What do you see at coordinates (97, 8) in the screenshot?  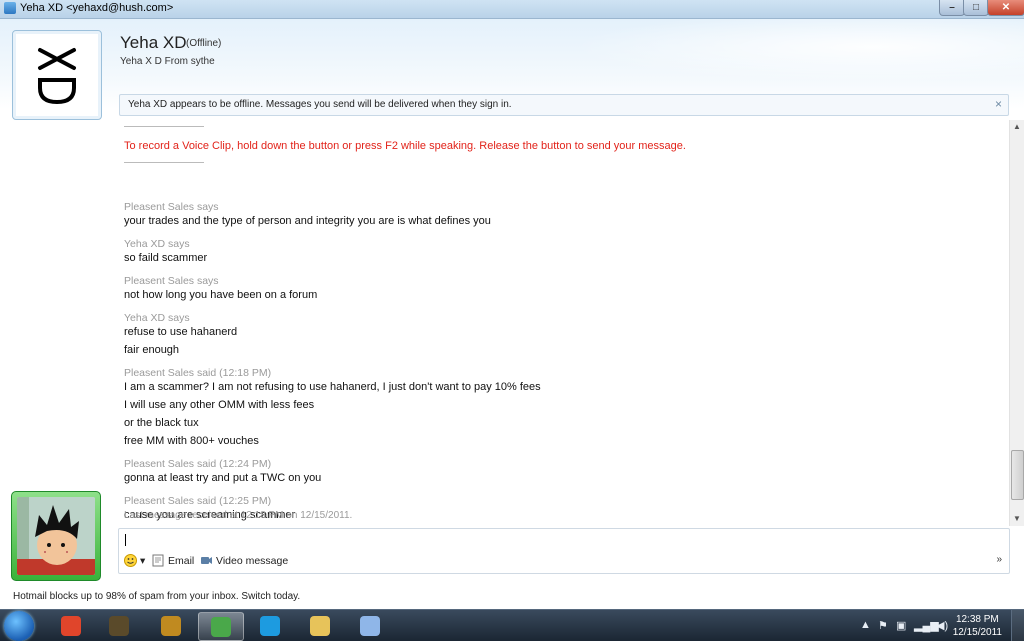 I see `window-title: Yeha XD <yehaxd@hush.com>` at bounding box center [97, 8].